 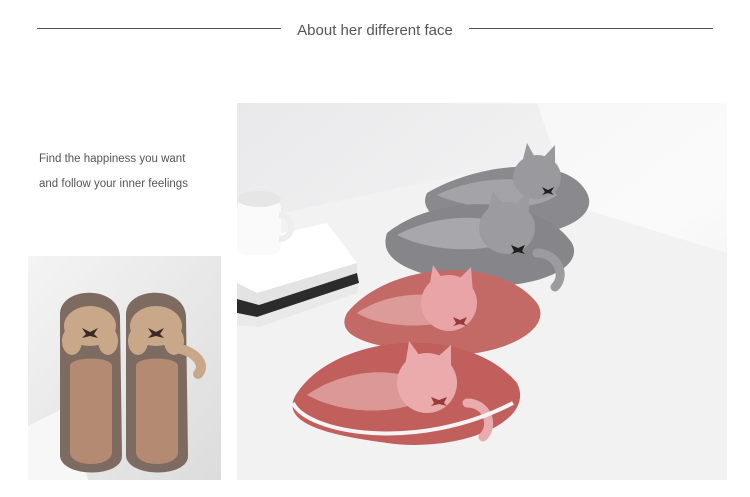 What do you see at coordinates (159, 28) in the screenshot?
I see `header-divider-left` at bounding box center [159, 28].